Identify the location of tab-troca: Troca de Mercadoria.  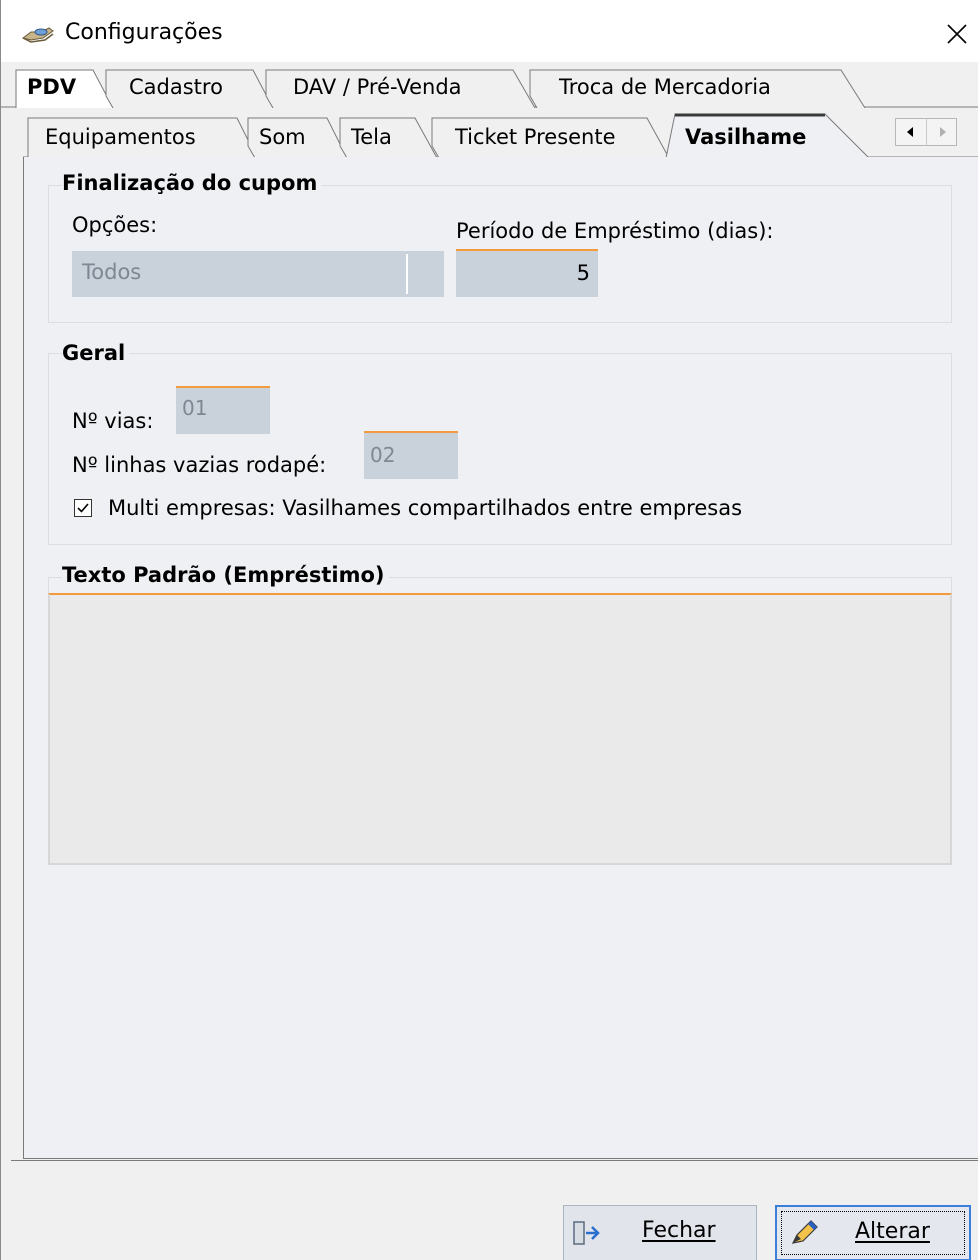
(698, 88).